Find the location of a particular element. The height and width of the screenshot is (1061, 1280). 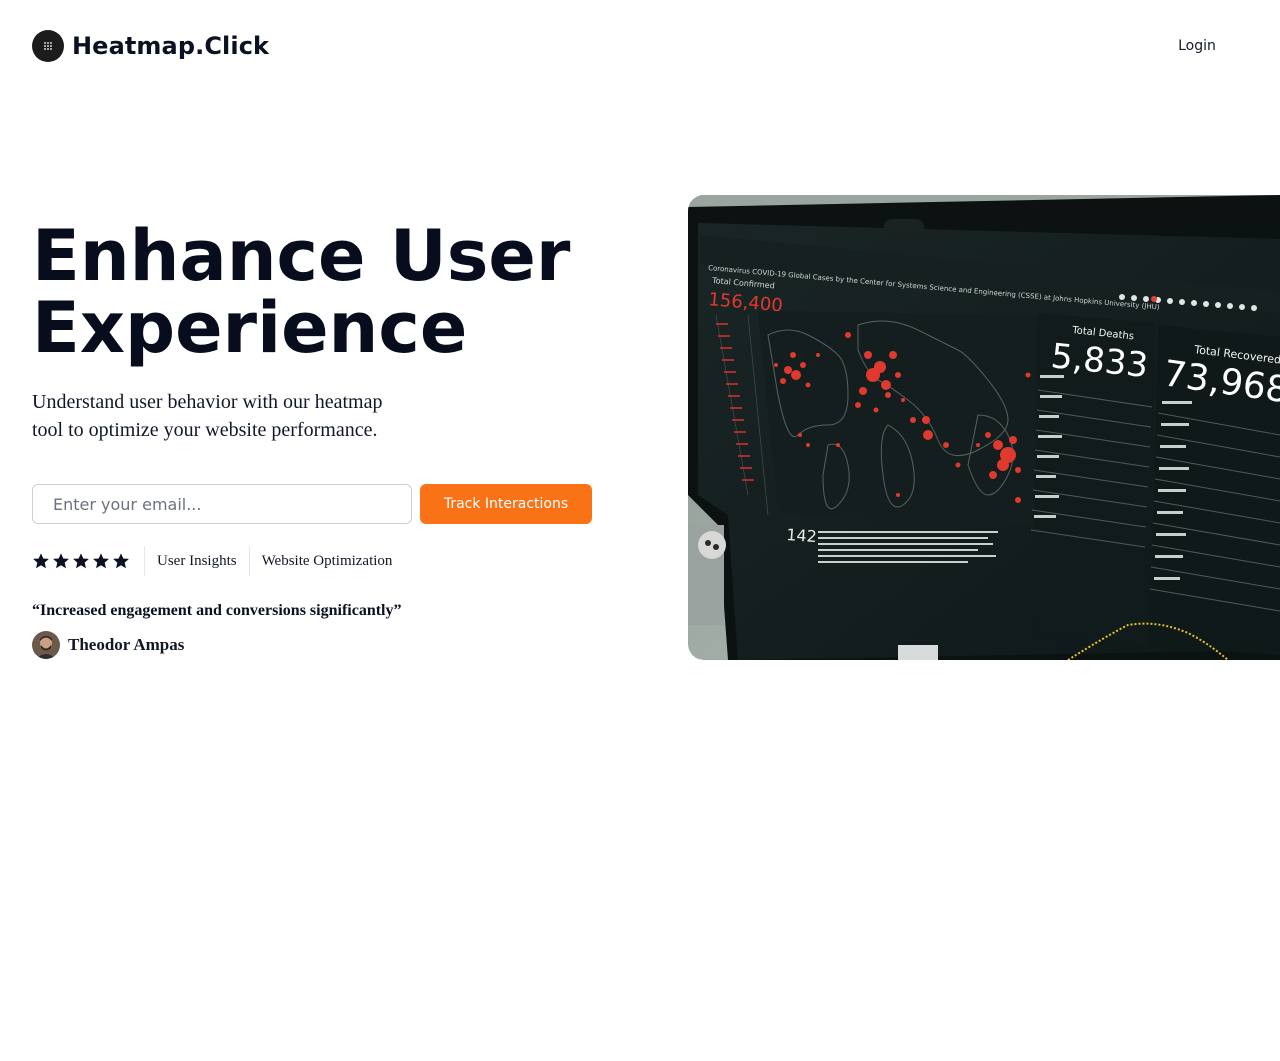

rating-row: User Insights Website Optimization is located at coordinates (218, 561).